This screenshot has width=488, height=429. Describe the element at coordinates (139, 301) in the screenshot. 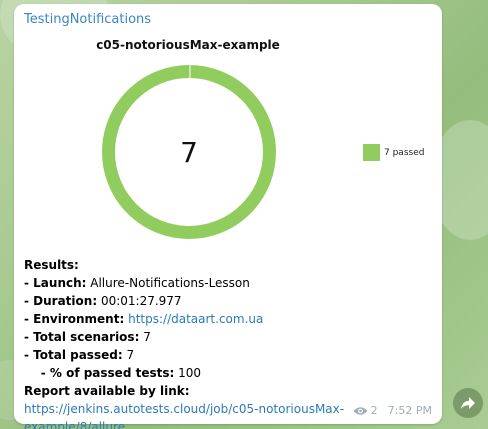

I see `duration-value: 00:01:27.977` at that location.